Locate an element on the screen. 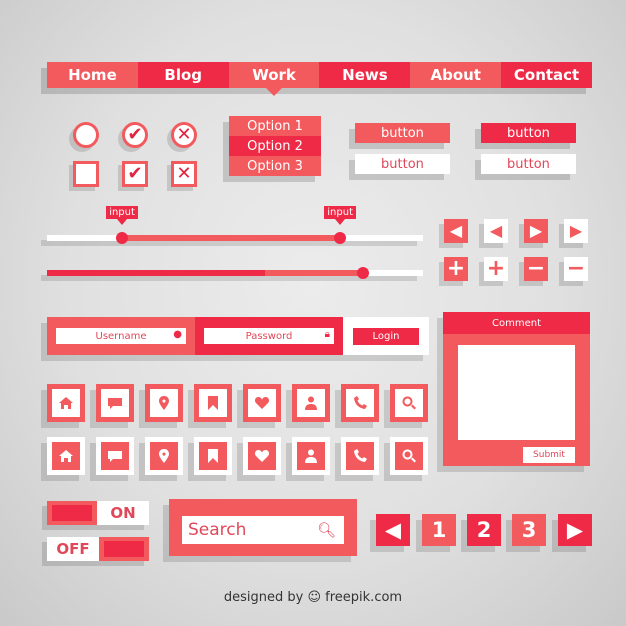  toggle-off: OFF is located at coordinates (98, 549).